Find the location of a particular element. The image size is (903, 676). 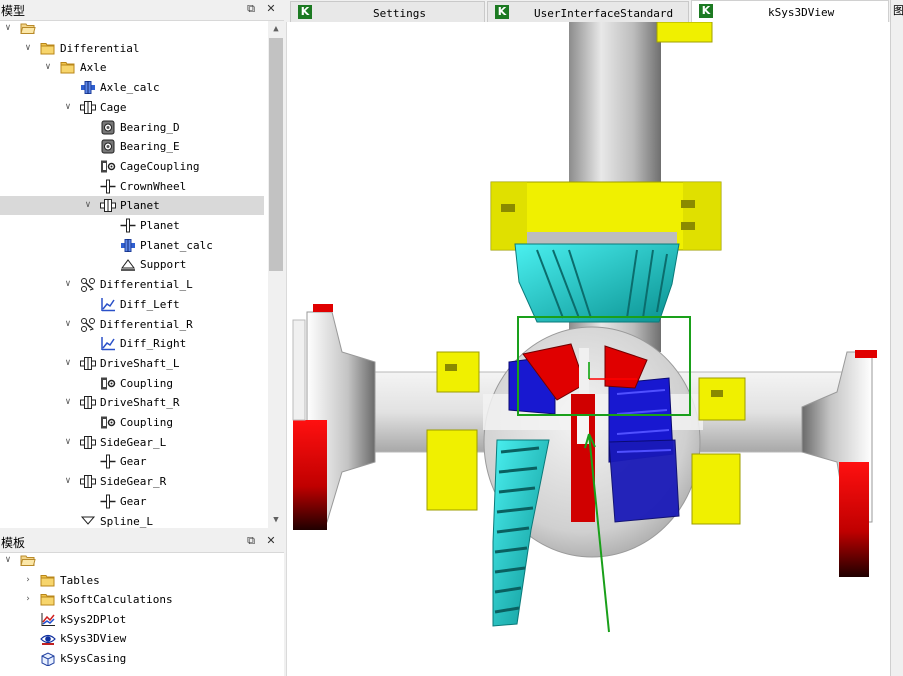

tree-item-label: Gear is located at coordinates (133, 462).